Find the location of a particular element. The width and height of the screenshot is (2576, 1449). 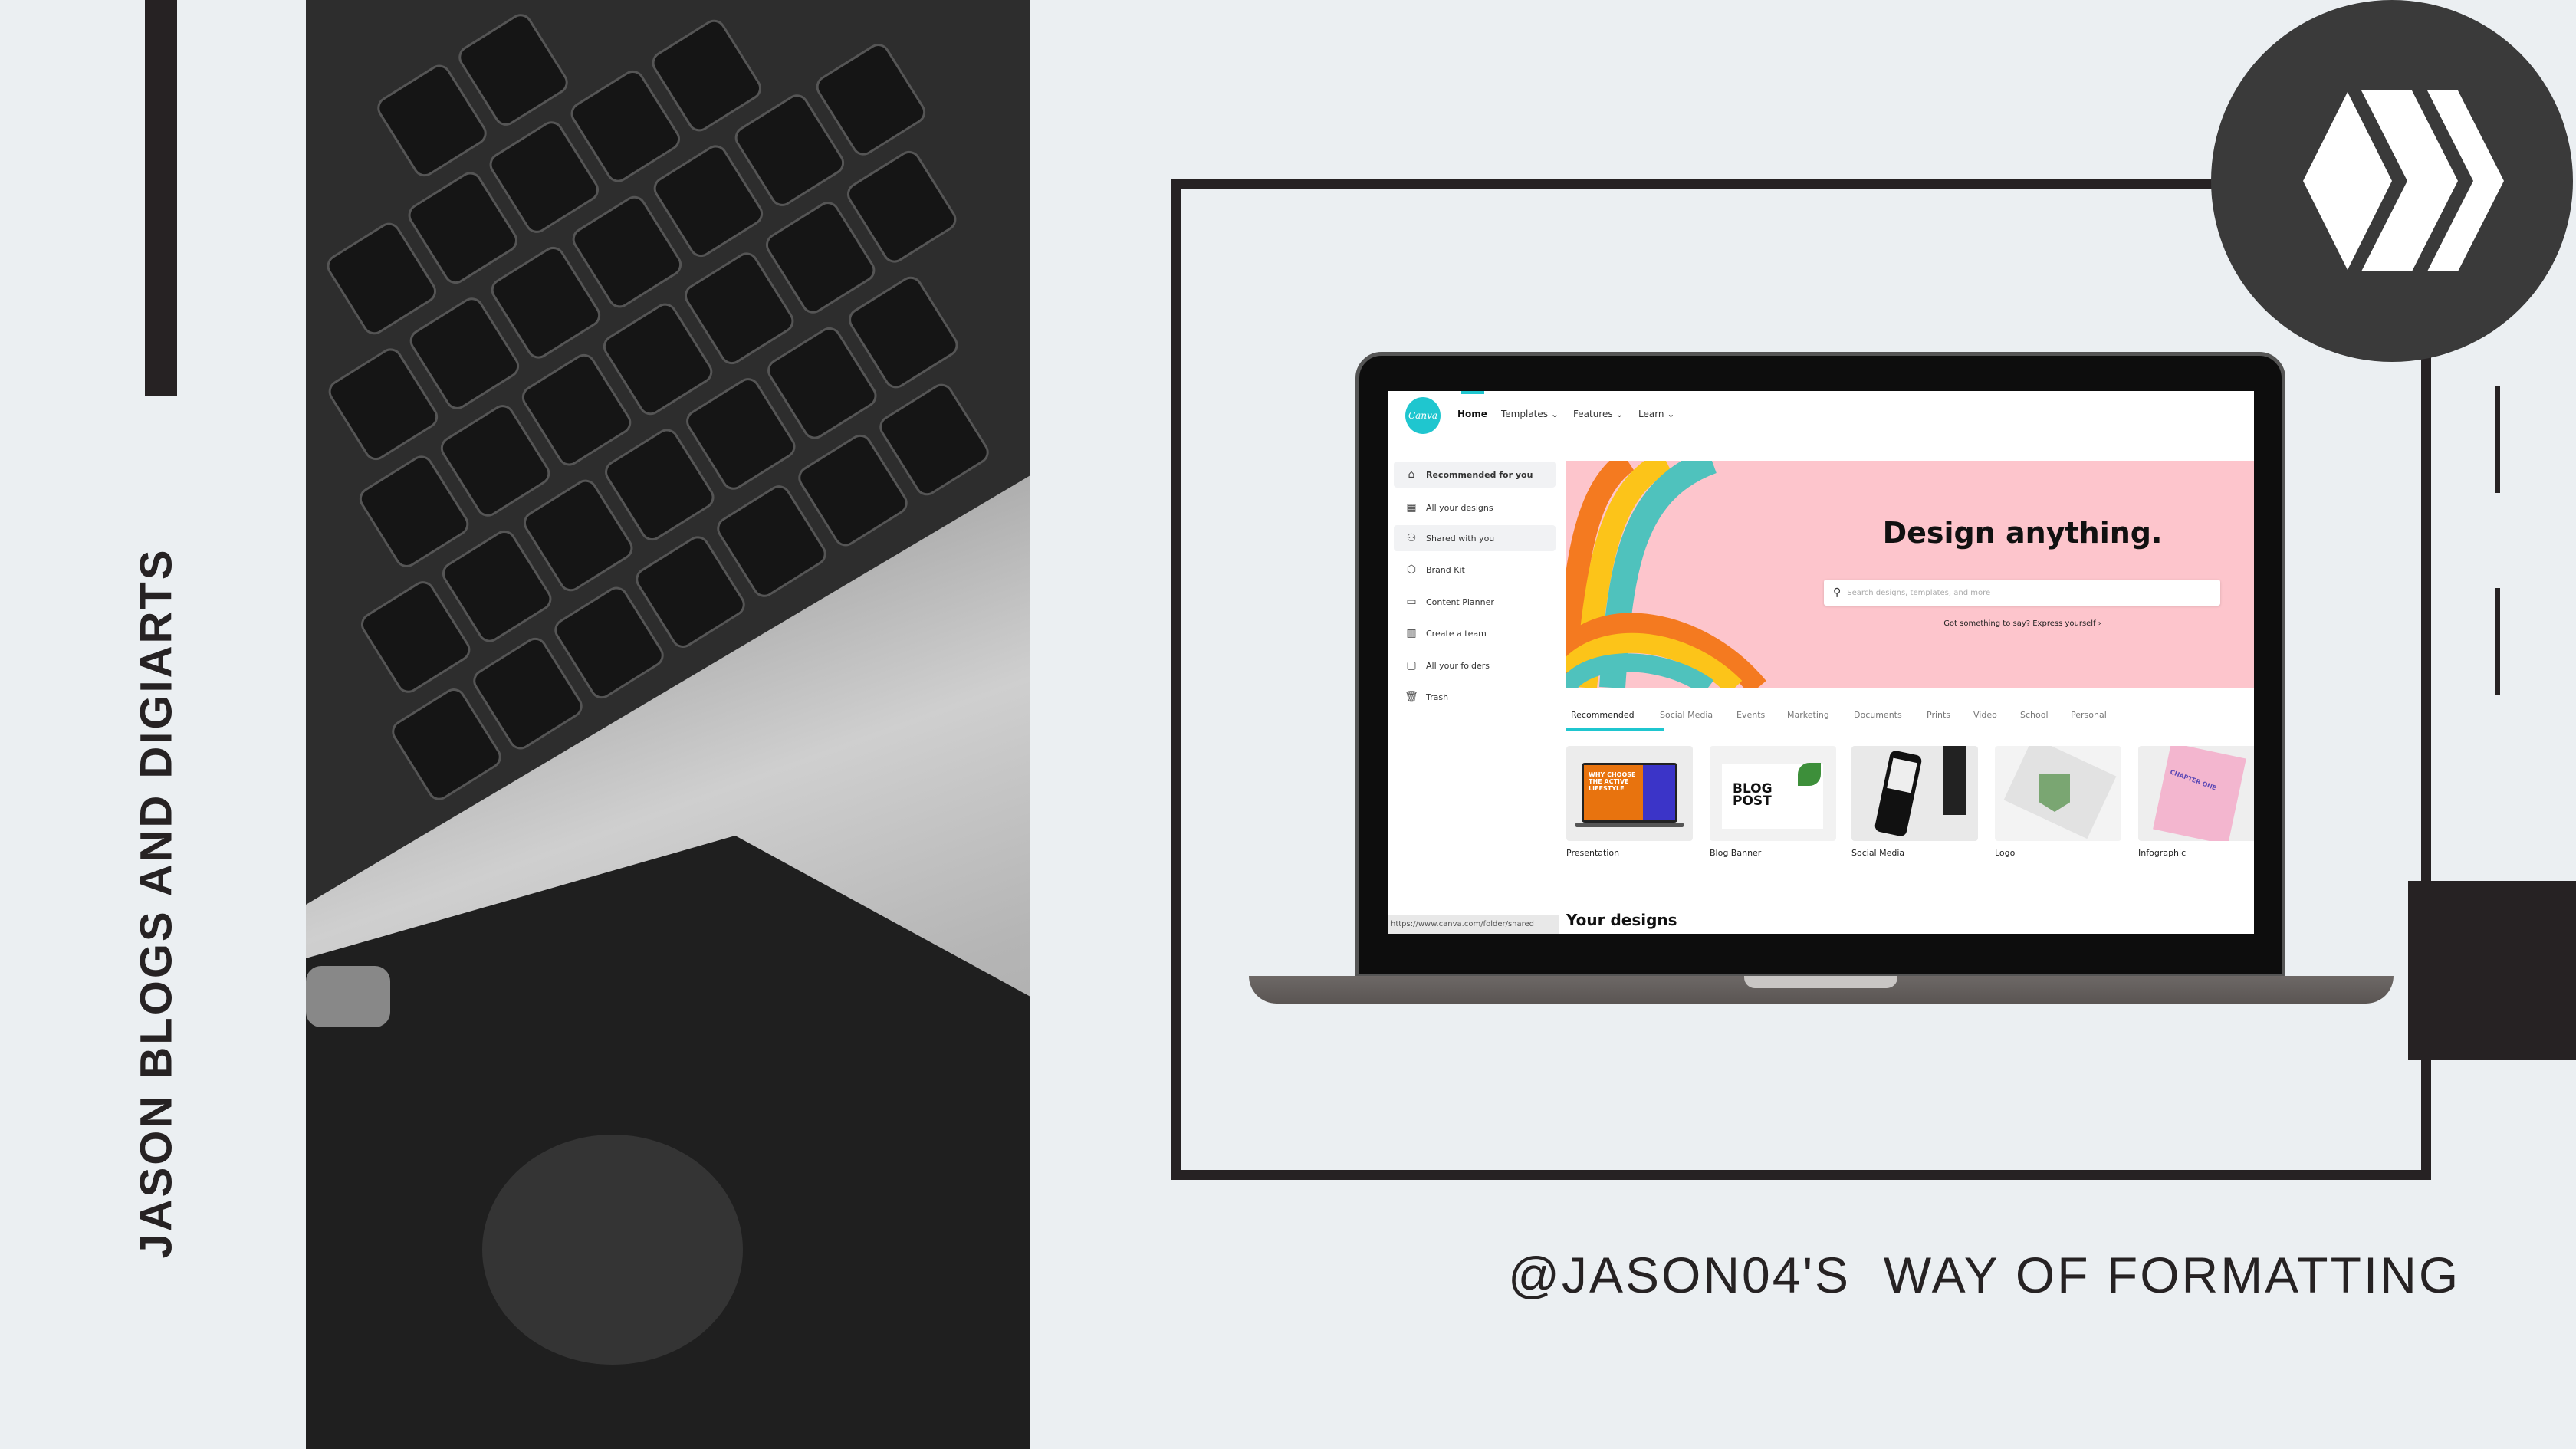

phone-shape is located at coordinates (668, 1142).